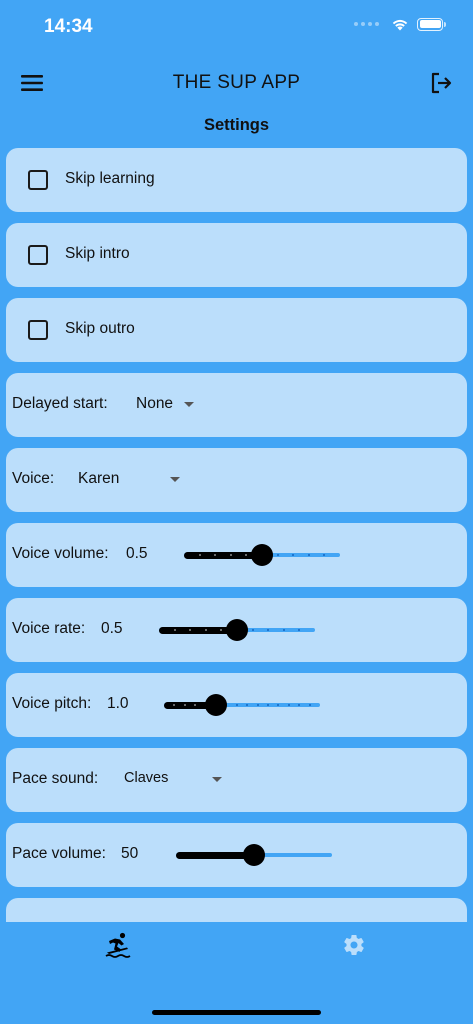  I want to click on status-bar: 14:34, so click(236, 27).